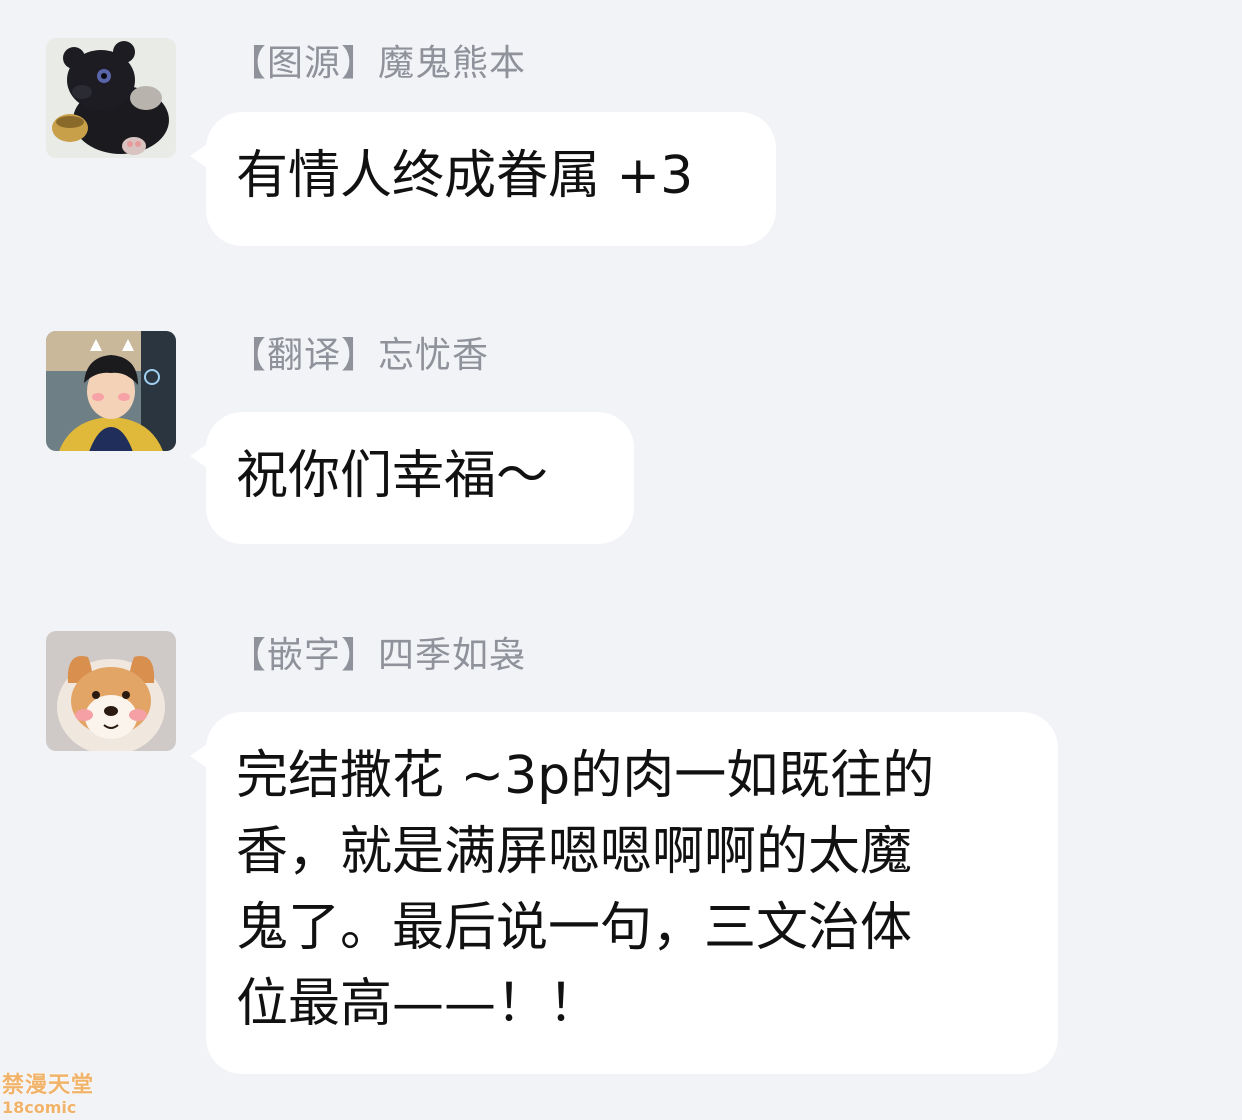 This screenshot has height=1120, width=1242. Describe the element at coordinates (418, 1004) in the screenshot. I see `message-text-line: 位最高——！！` at that location.